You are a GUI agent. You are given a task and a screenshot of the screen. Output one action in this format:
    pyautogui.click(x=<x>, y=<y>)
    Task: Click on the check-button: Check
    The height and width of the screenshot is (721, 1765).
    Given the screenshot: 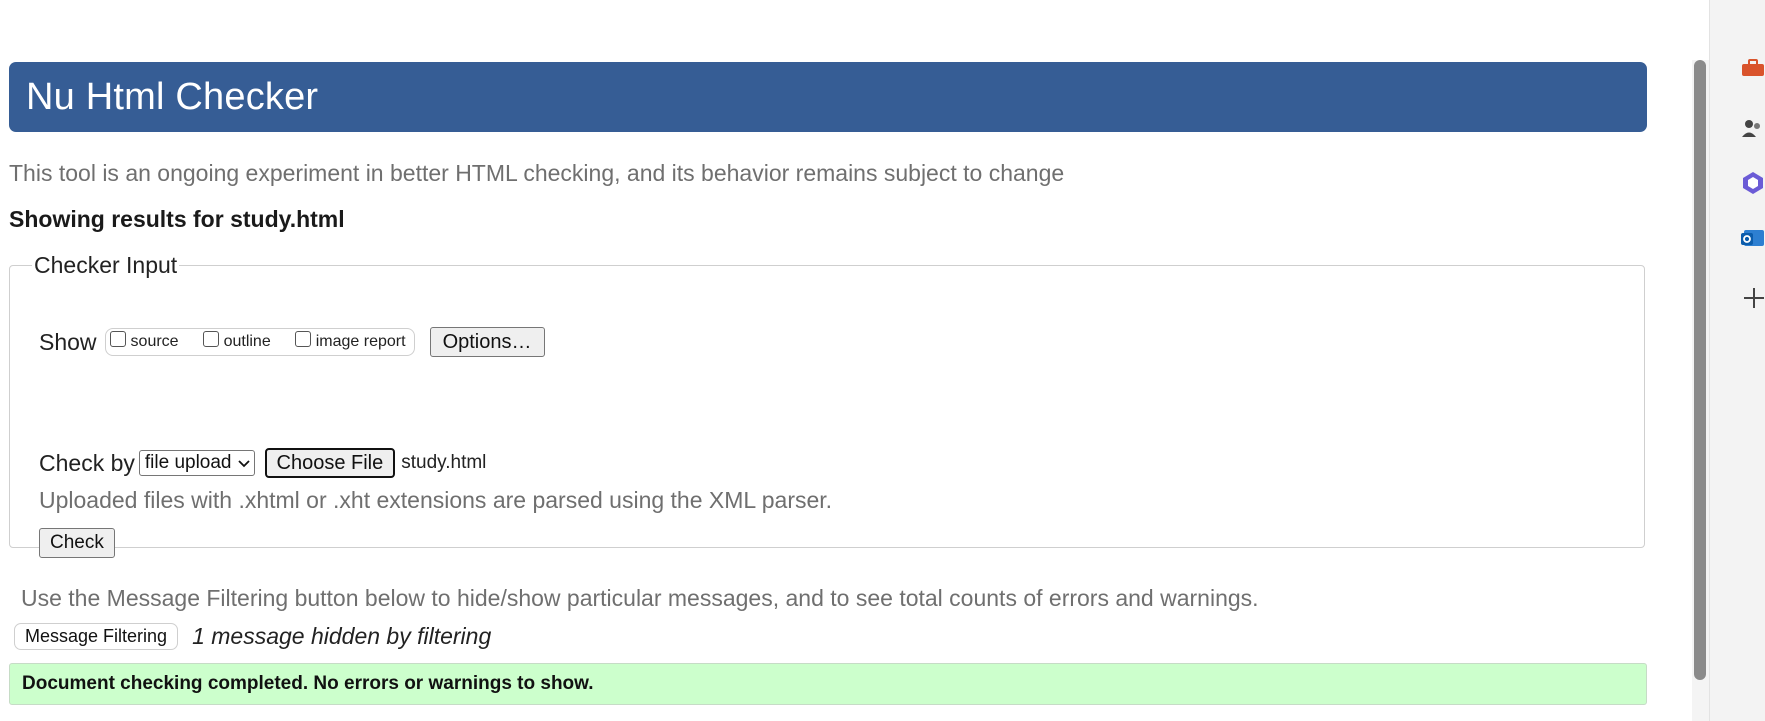 What is the action you would take?
    pyautogui.click(x=77, y=543)
    